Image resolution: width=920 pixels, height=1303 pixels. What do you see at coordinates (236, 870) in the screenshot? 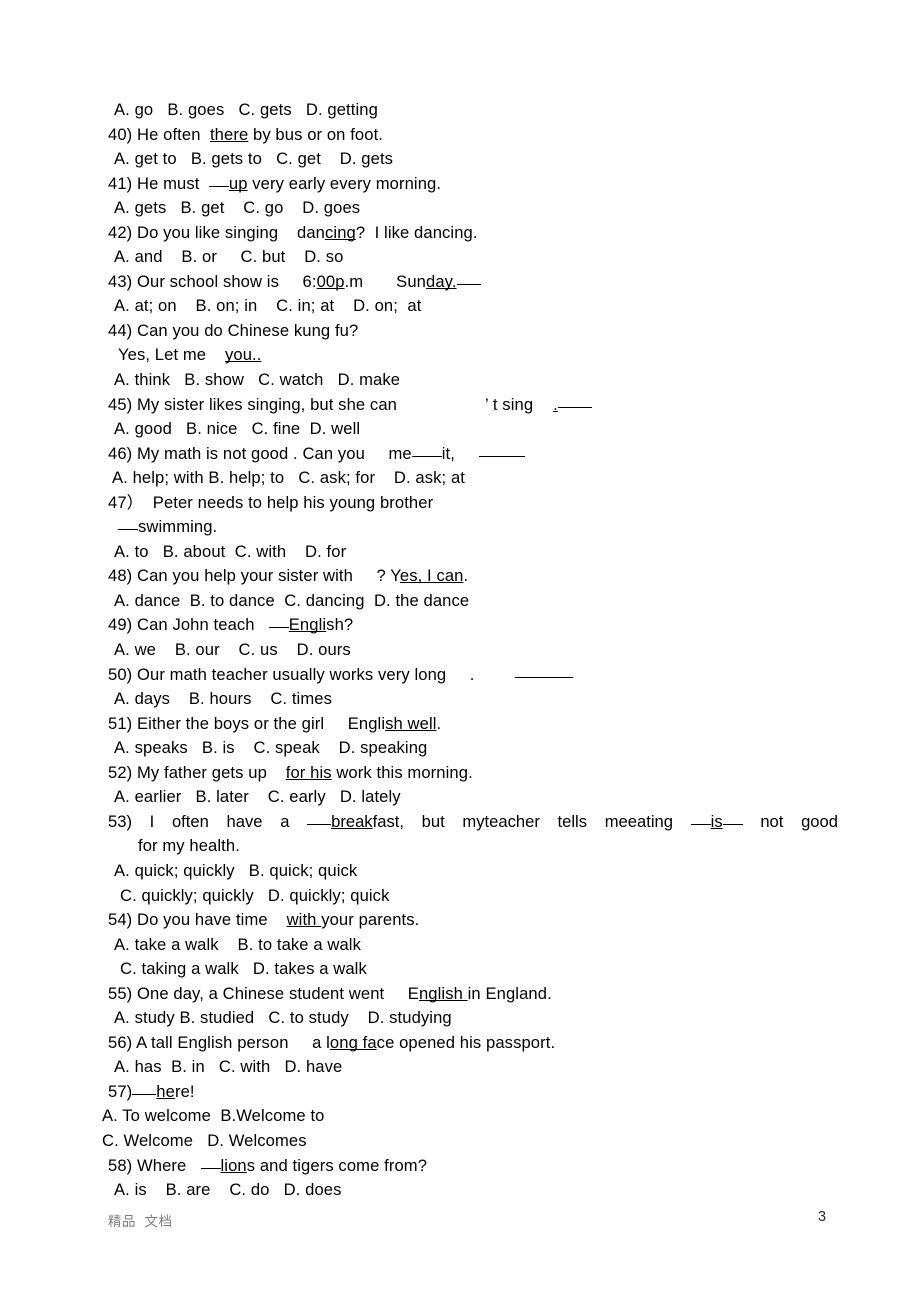
I see `options-line-53-a: A. quick; quickly B. quick; quick` at bounding box center [236, 870].